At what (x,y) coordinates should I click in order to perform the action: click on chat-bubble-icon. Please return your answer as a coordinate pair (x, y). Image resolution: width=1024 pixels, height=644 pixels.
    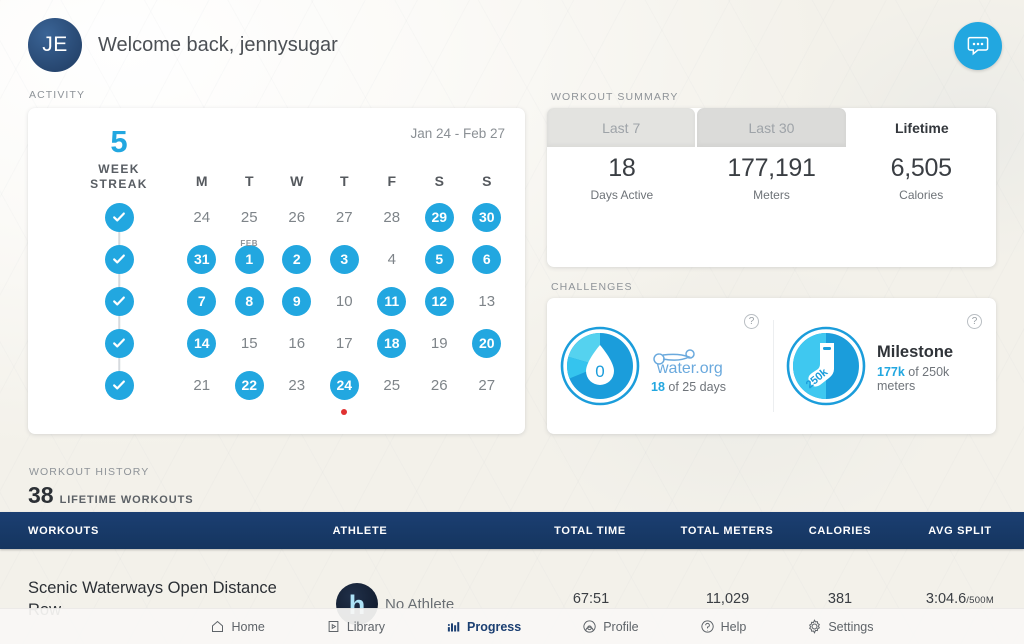
    Looking at the image, I should click on (978, 46).